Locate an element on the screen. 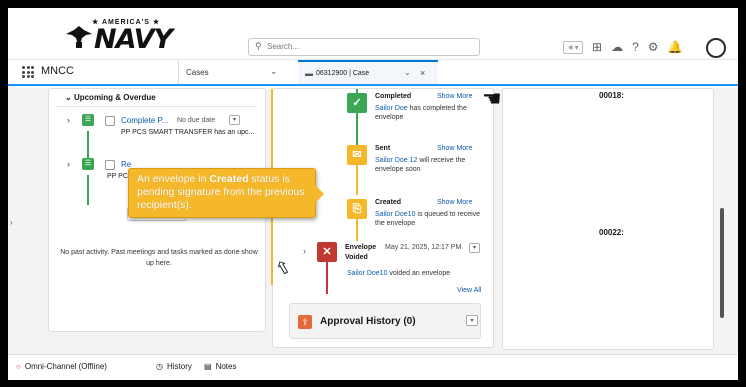 This screenshot has height=387, width=746. favorites-icon: ★▾ is located at coordinates (573, 47).